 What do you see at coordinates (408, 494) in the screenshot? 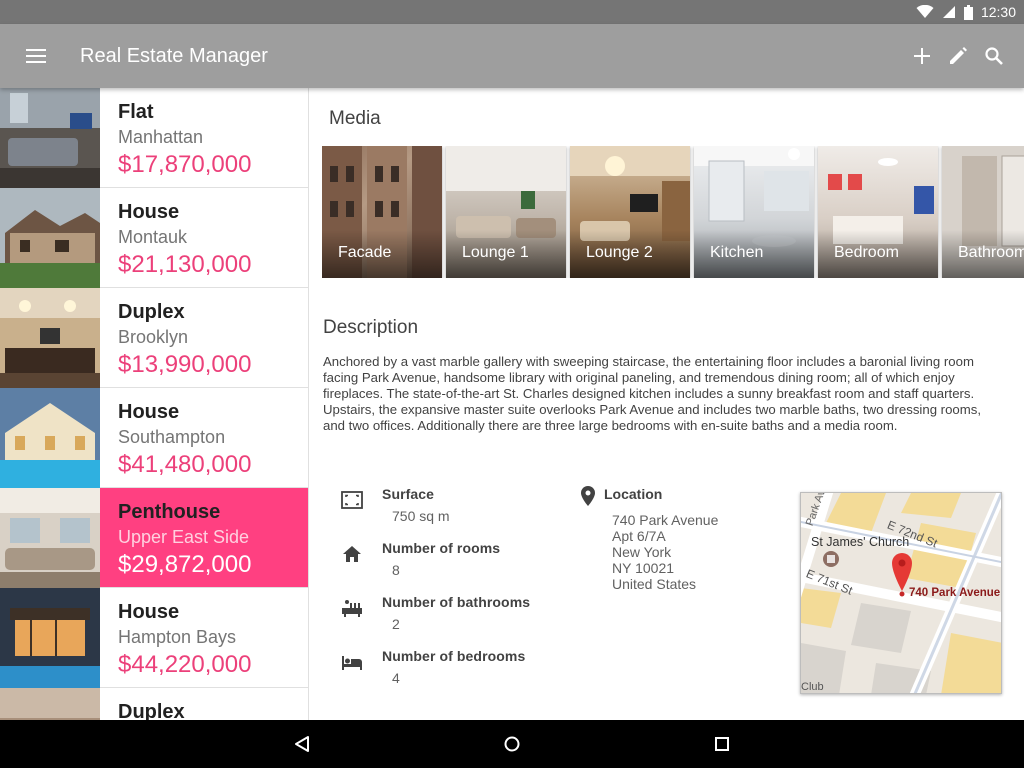
I see `fact-label: Surface` at bounding box center [408, 494].